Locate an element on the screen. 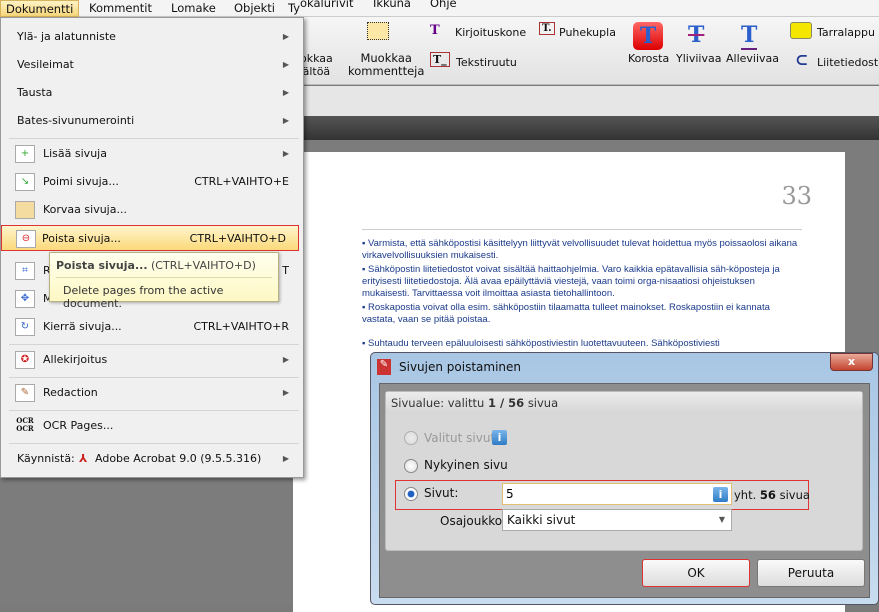 The image size is (879, 612). typewriter-icon: T is located at coordinates (435, 30).